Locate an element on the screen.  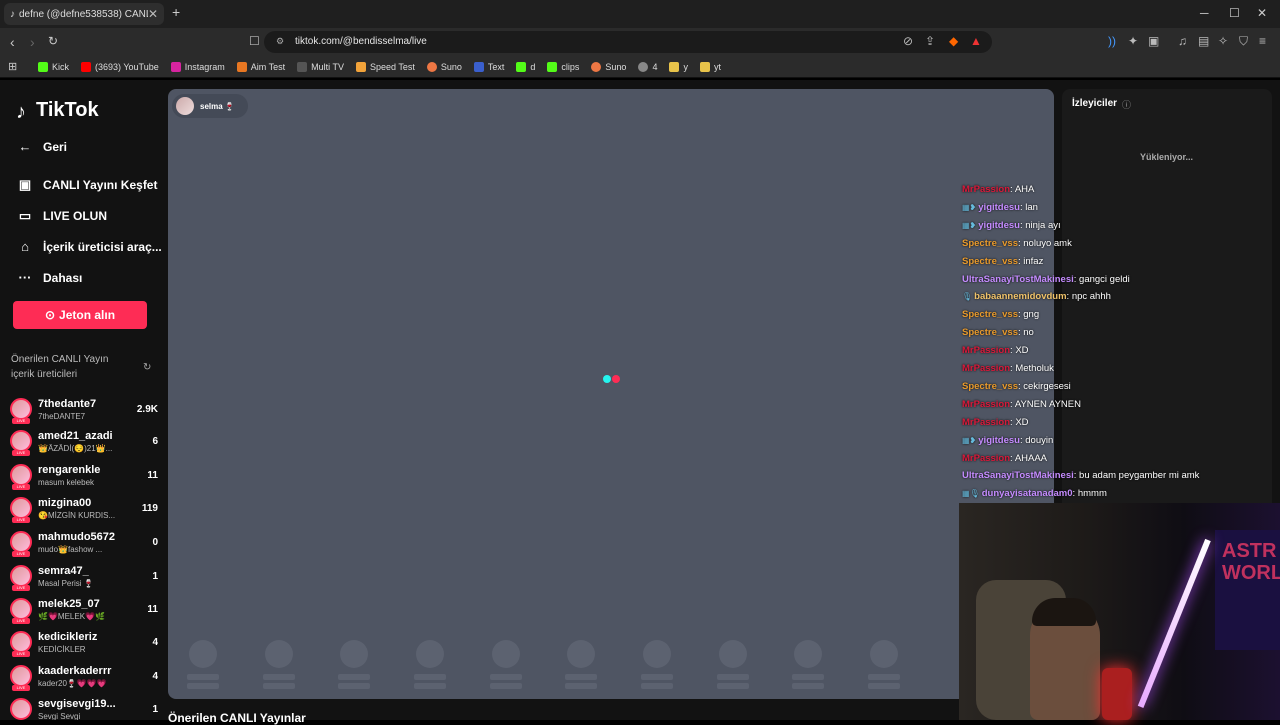
close-window-icon: ✕ is located at coordinates (1262, 13).